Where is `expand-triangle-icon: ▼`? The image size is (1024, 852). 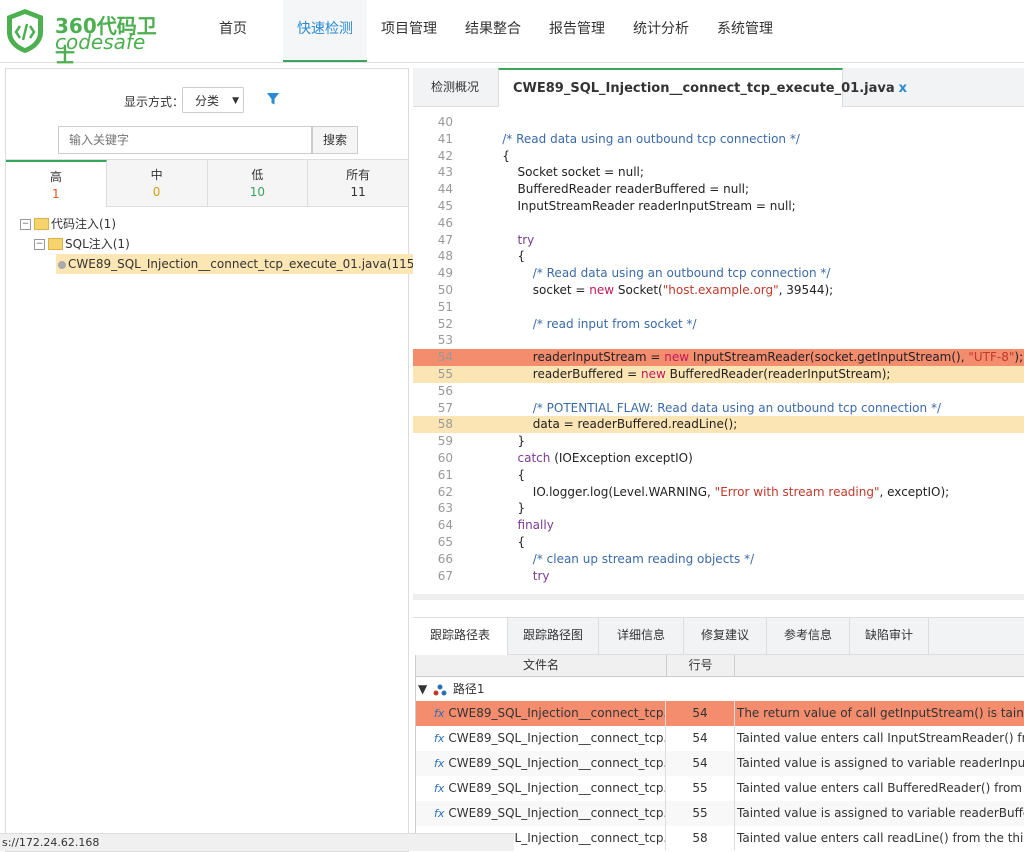
expand-triangle-icon: ▼ is located at coordinates (422, 689).